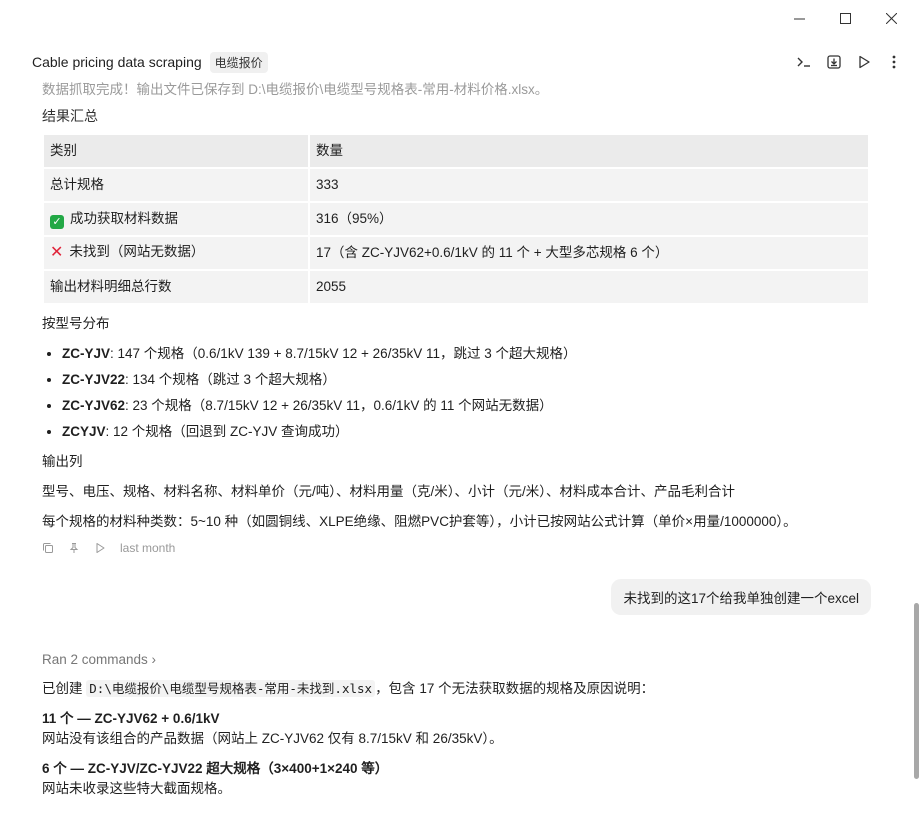 Image resolution: width=922 pixels, height=824 pixels. I want to click on table-cell-value: 316（95%）, so click(589, 219).